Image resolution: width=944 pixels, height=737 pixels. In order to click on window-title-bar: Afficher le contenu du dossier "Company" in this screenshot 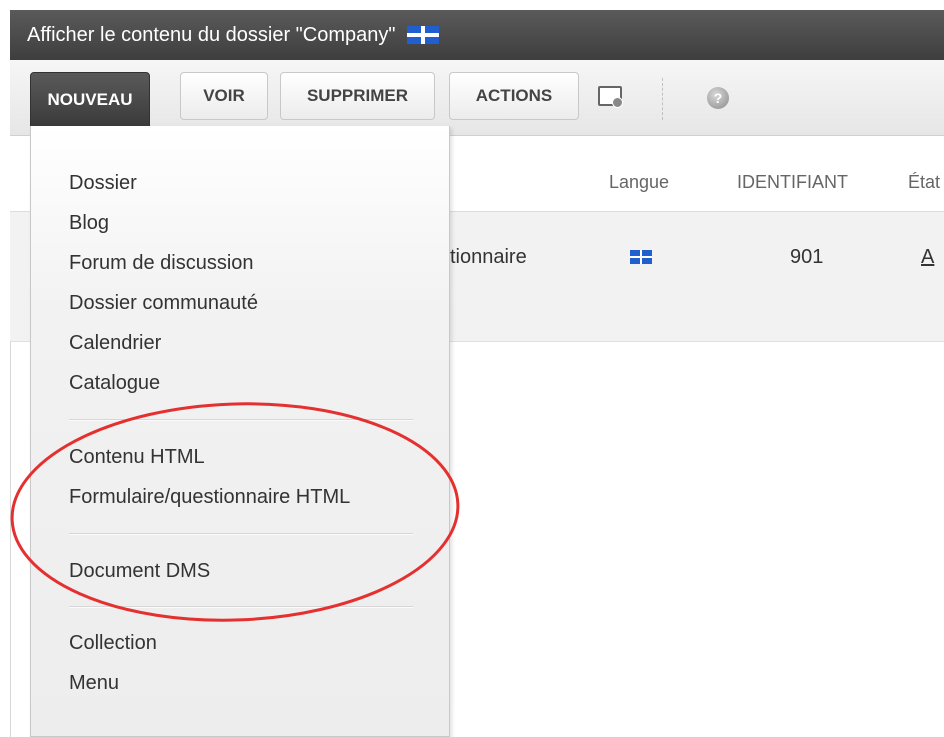, I will do `click(477, 35)`.